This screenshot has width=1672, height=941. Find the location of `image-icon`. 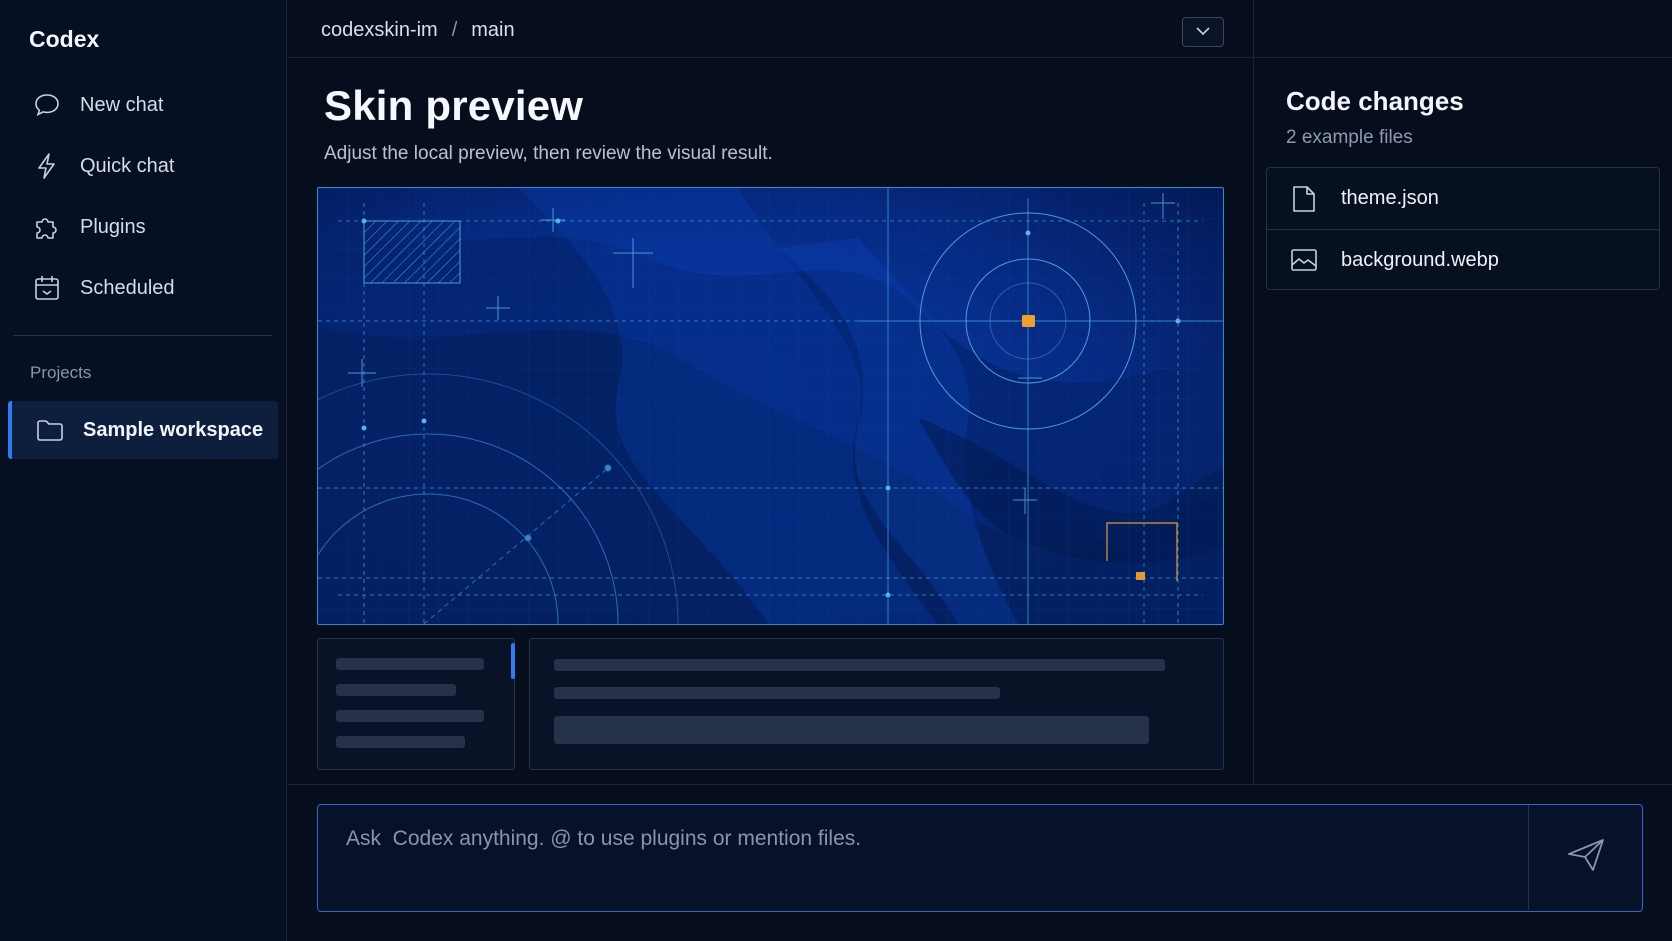

image-icon is located at coordinates (1304, 260).